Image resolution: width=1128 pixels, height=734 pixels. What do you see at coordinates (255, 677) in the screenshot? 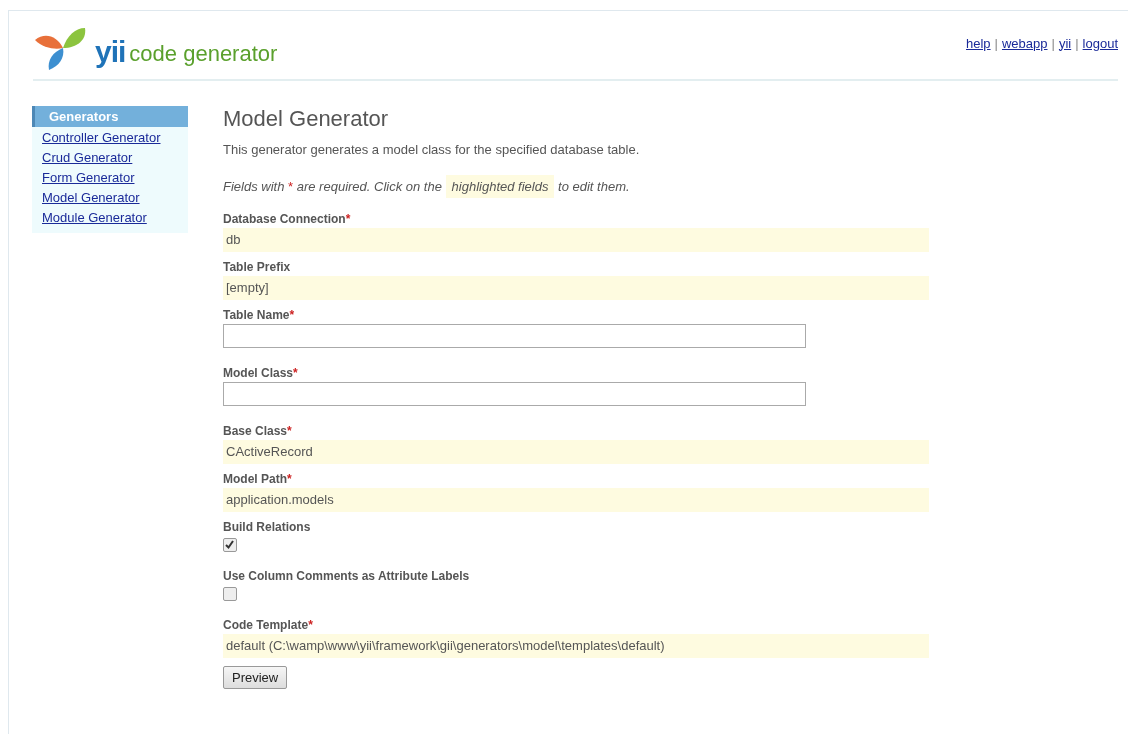
I see `preview-button: Preview` at bounding box center [255, 677].